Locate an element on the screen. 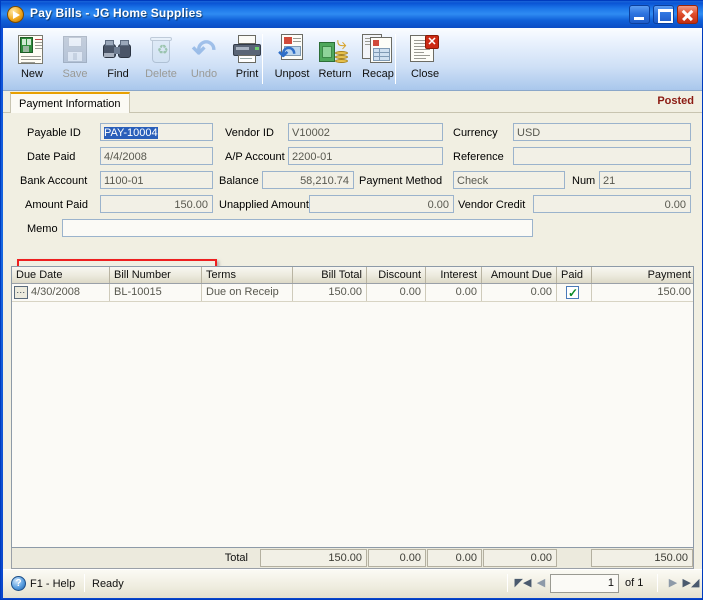  title-bar: Pay Bills - JG Home Supplies is located at coordinates (352, 14).